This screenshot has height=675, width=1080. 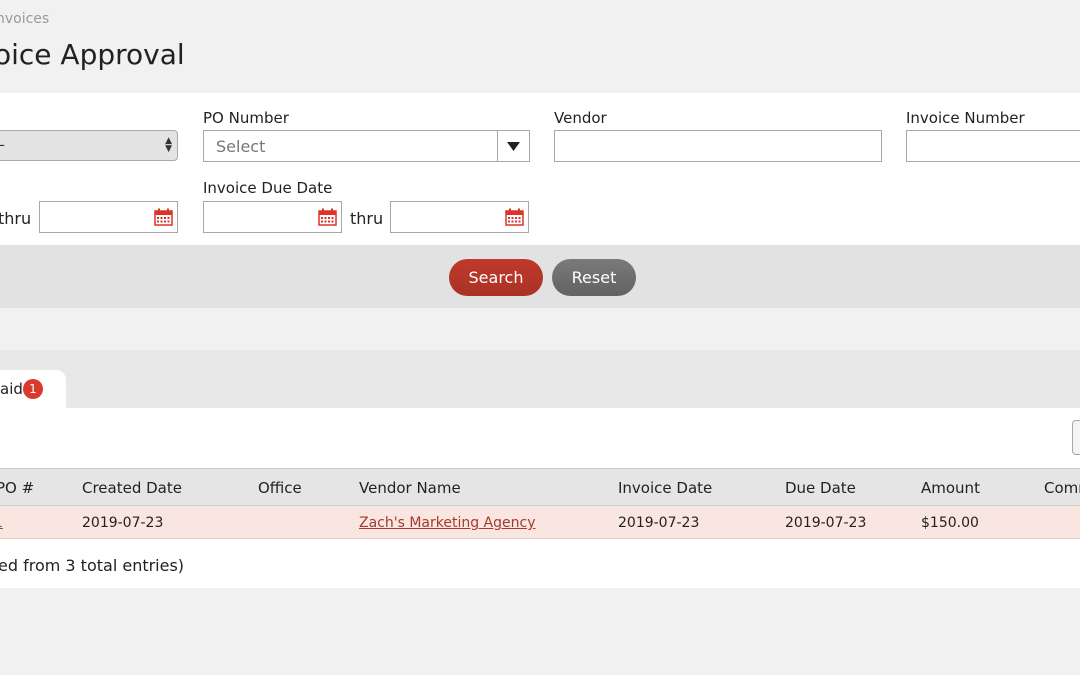 I want to click on search-button: Search, so click(x=496, y=277).